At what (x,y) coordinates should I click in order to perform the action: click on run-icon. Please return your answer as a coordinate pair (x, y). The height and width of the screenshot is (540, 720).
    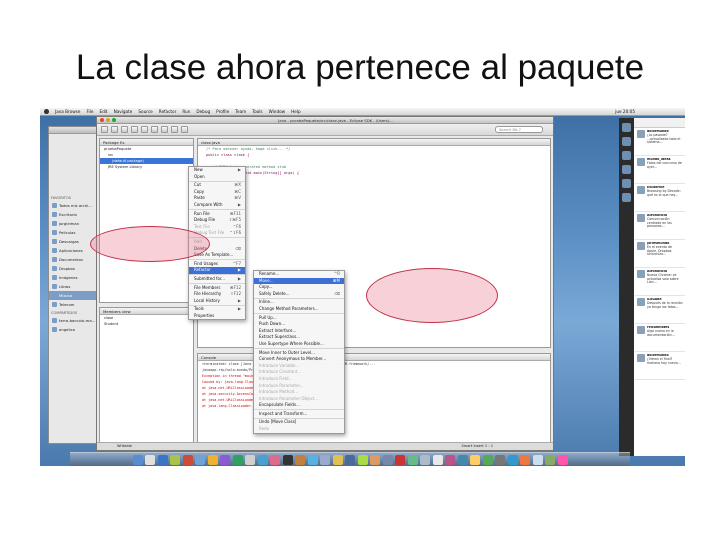
    Looking at the image, I should click on (144, 129).